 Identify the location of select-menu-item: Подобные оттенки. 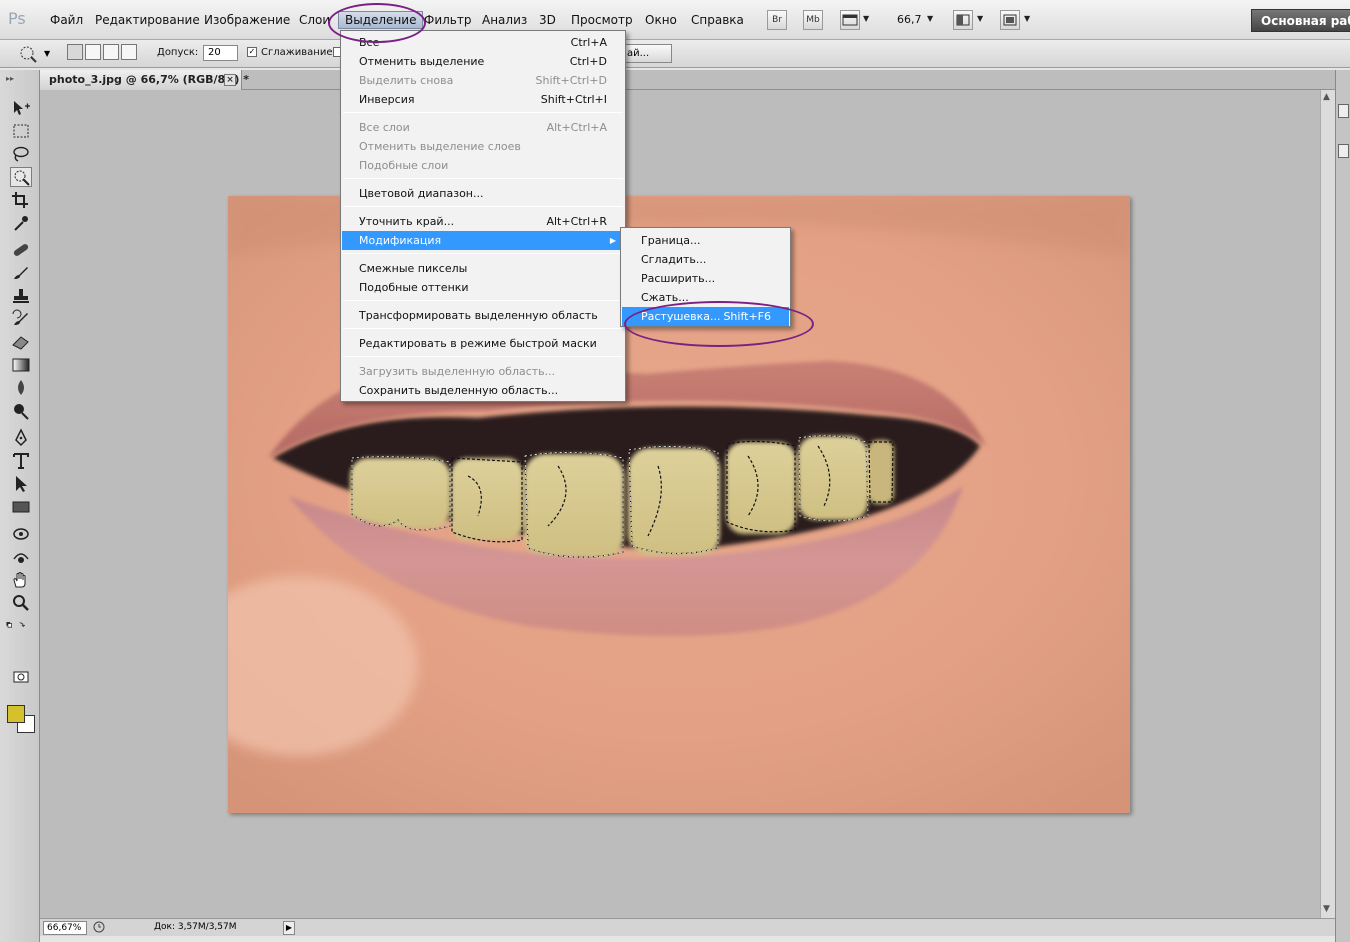
(483, 287).